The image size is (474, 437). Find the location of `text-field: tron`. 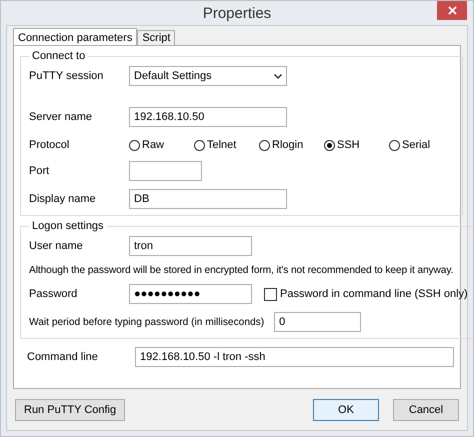

text-field: tron is located at coordinates (190, 246).